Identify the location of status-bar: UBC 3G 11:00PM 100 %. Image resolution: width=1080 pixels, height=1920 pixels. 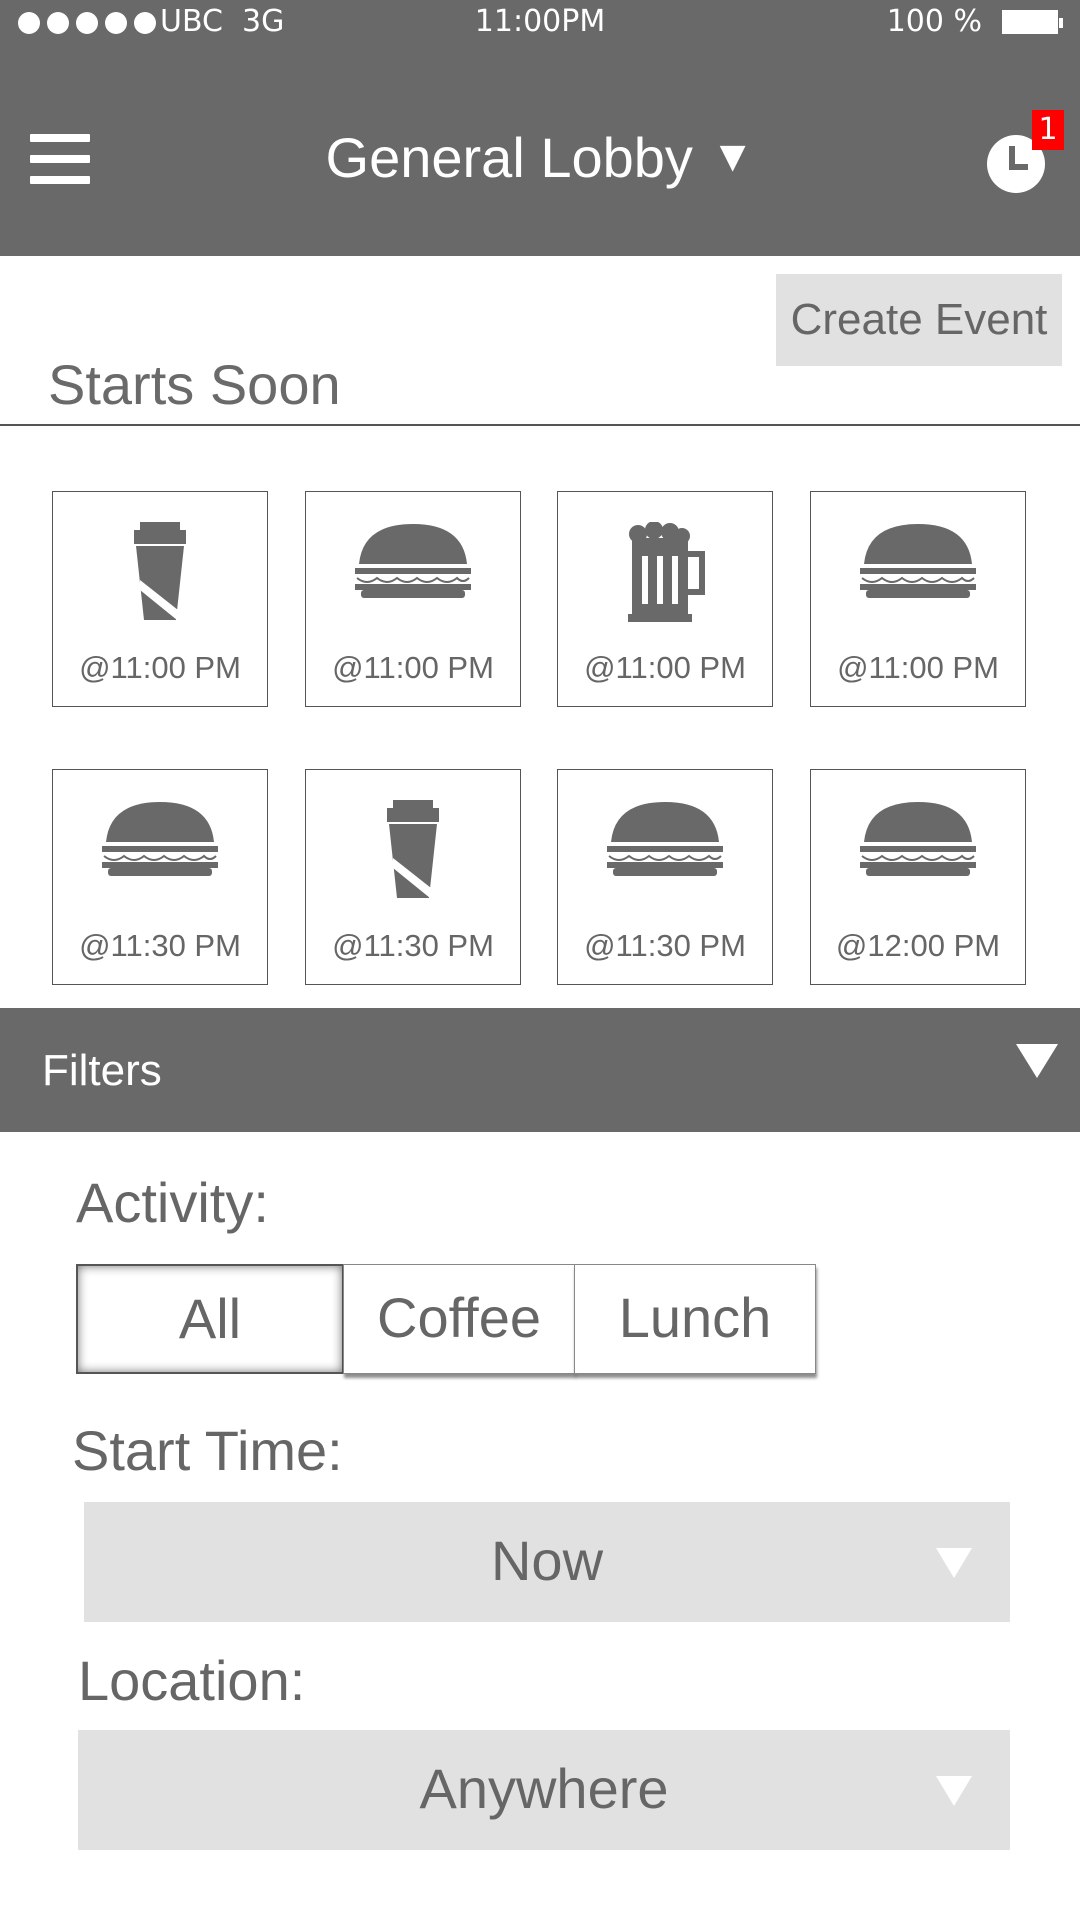
(540, 25).